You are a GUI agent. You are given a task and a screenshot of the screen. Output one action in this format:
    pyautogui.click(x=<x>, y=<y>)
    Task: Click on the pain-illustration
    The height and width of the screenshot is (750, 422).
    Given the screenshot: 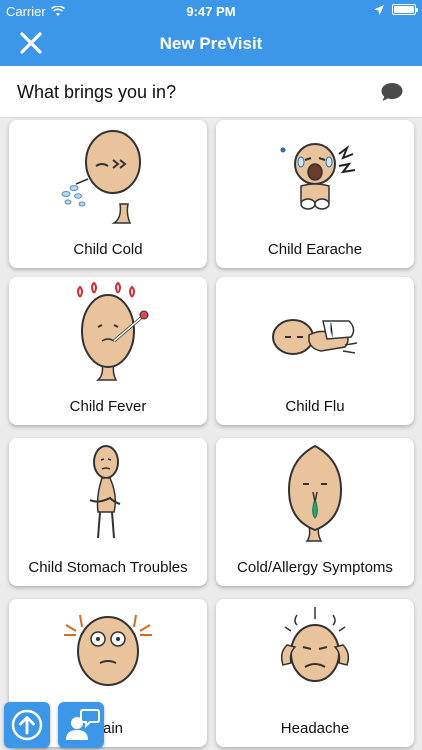 What is the action you would take?
    pyautogui.click(x=108, y=650)
    